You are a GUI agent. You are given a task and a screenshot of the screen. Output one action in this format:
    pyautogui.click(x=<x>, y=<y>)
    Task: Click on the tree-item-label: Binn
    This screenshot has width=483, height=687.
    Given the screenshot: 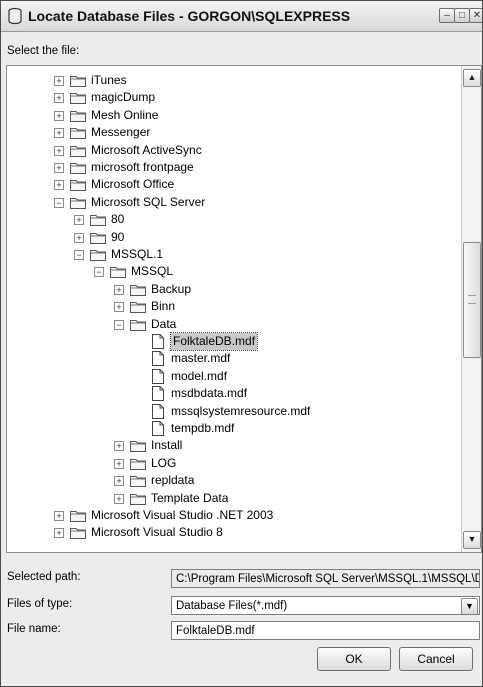 What is the action you would take?
    pyautogui.click(x=163, y=306)
    